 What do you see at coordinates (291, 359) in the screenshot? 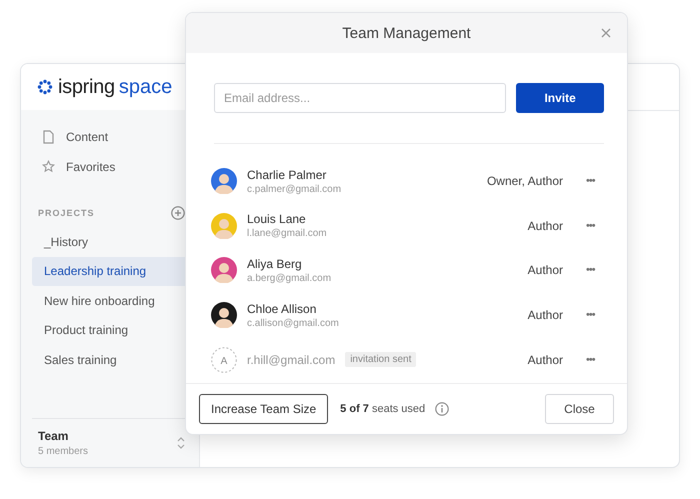
I see `member-email: r.hill@gmail.com` at bounding box center [291, 359].